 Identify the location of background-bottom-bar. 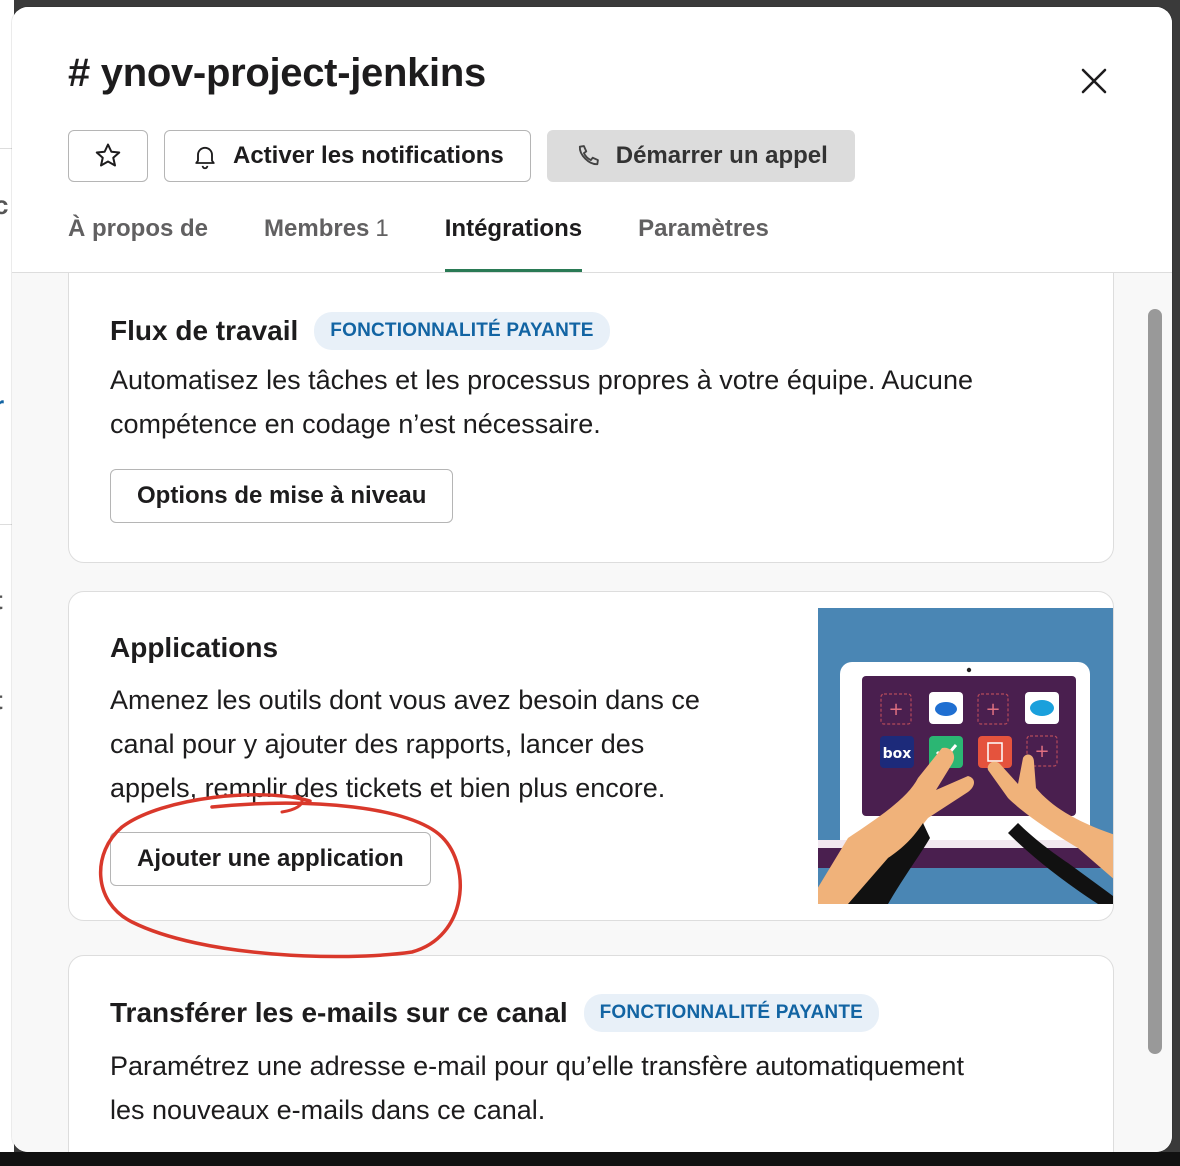
(590, 1159).